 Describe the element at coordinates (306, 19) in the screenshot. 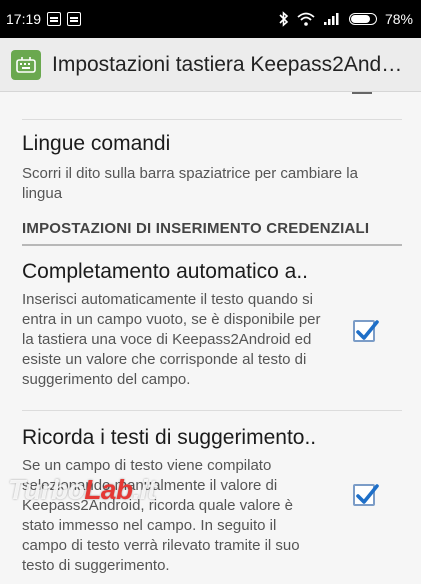

I see `wifi-icon` at that location.